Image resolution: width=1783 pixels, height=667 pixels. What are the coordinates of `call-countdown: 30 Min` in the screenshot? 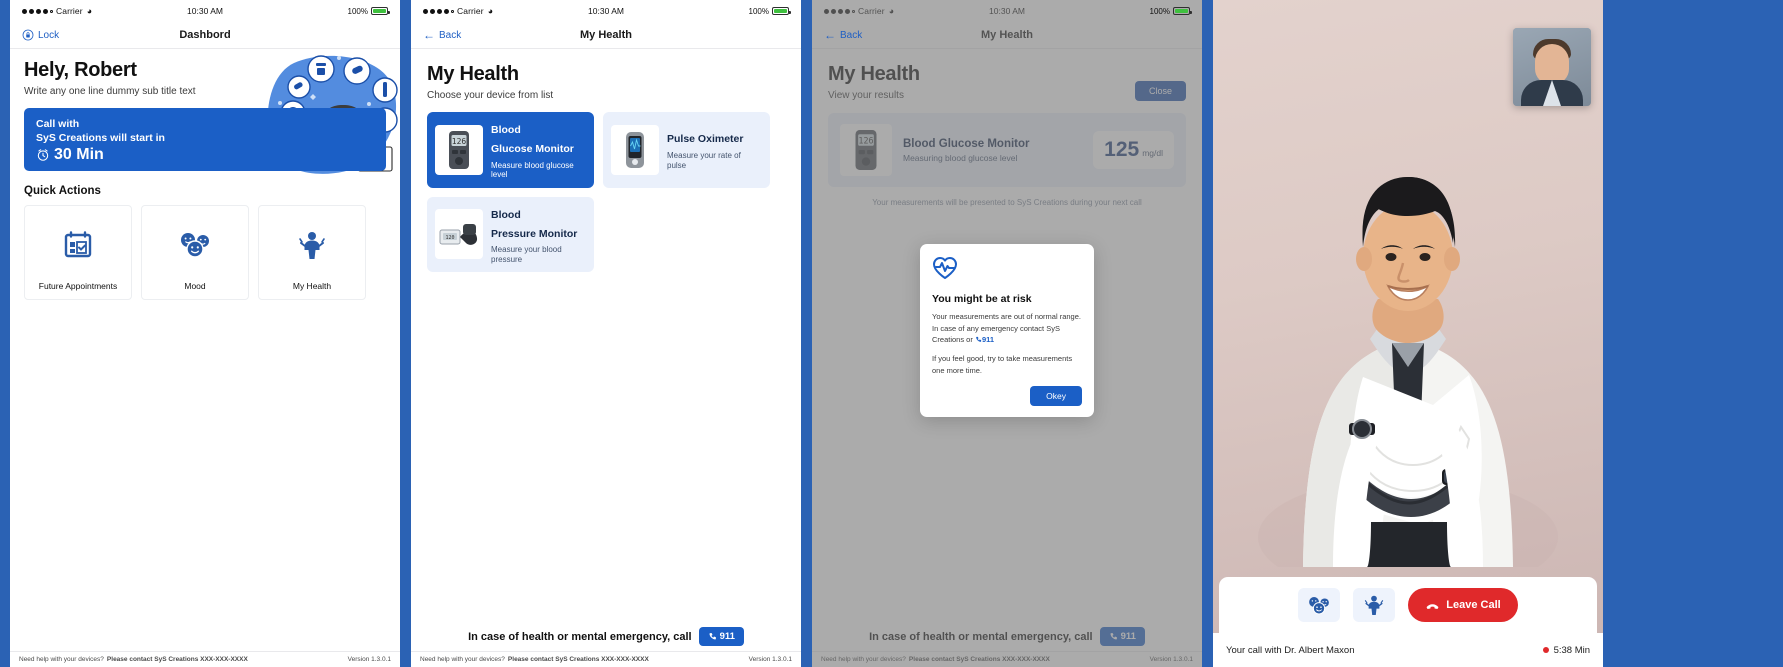 It's located at (79, 154).